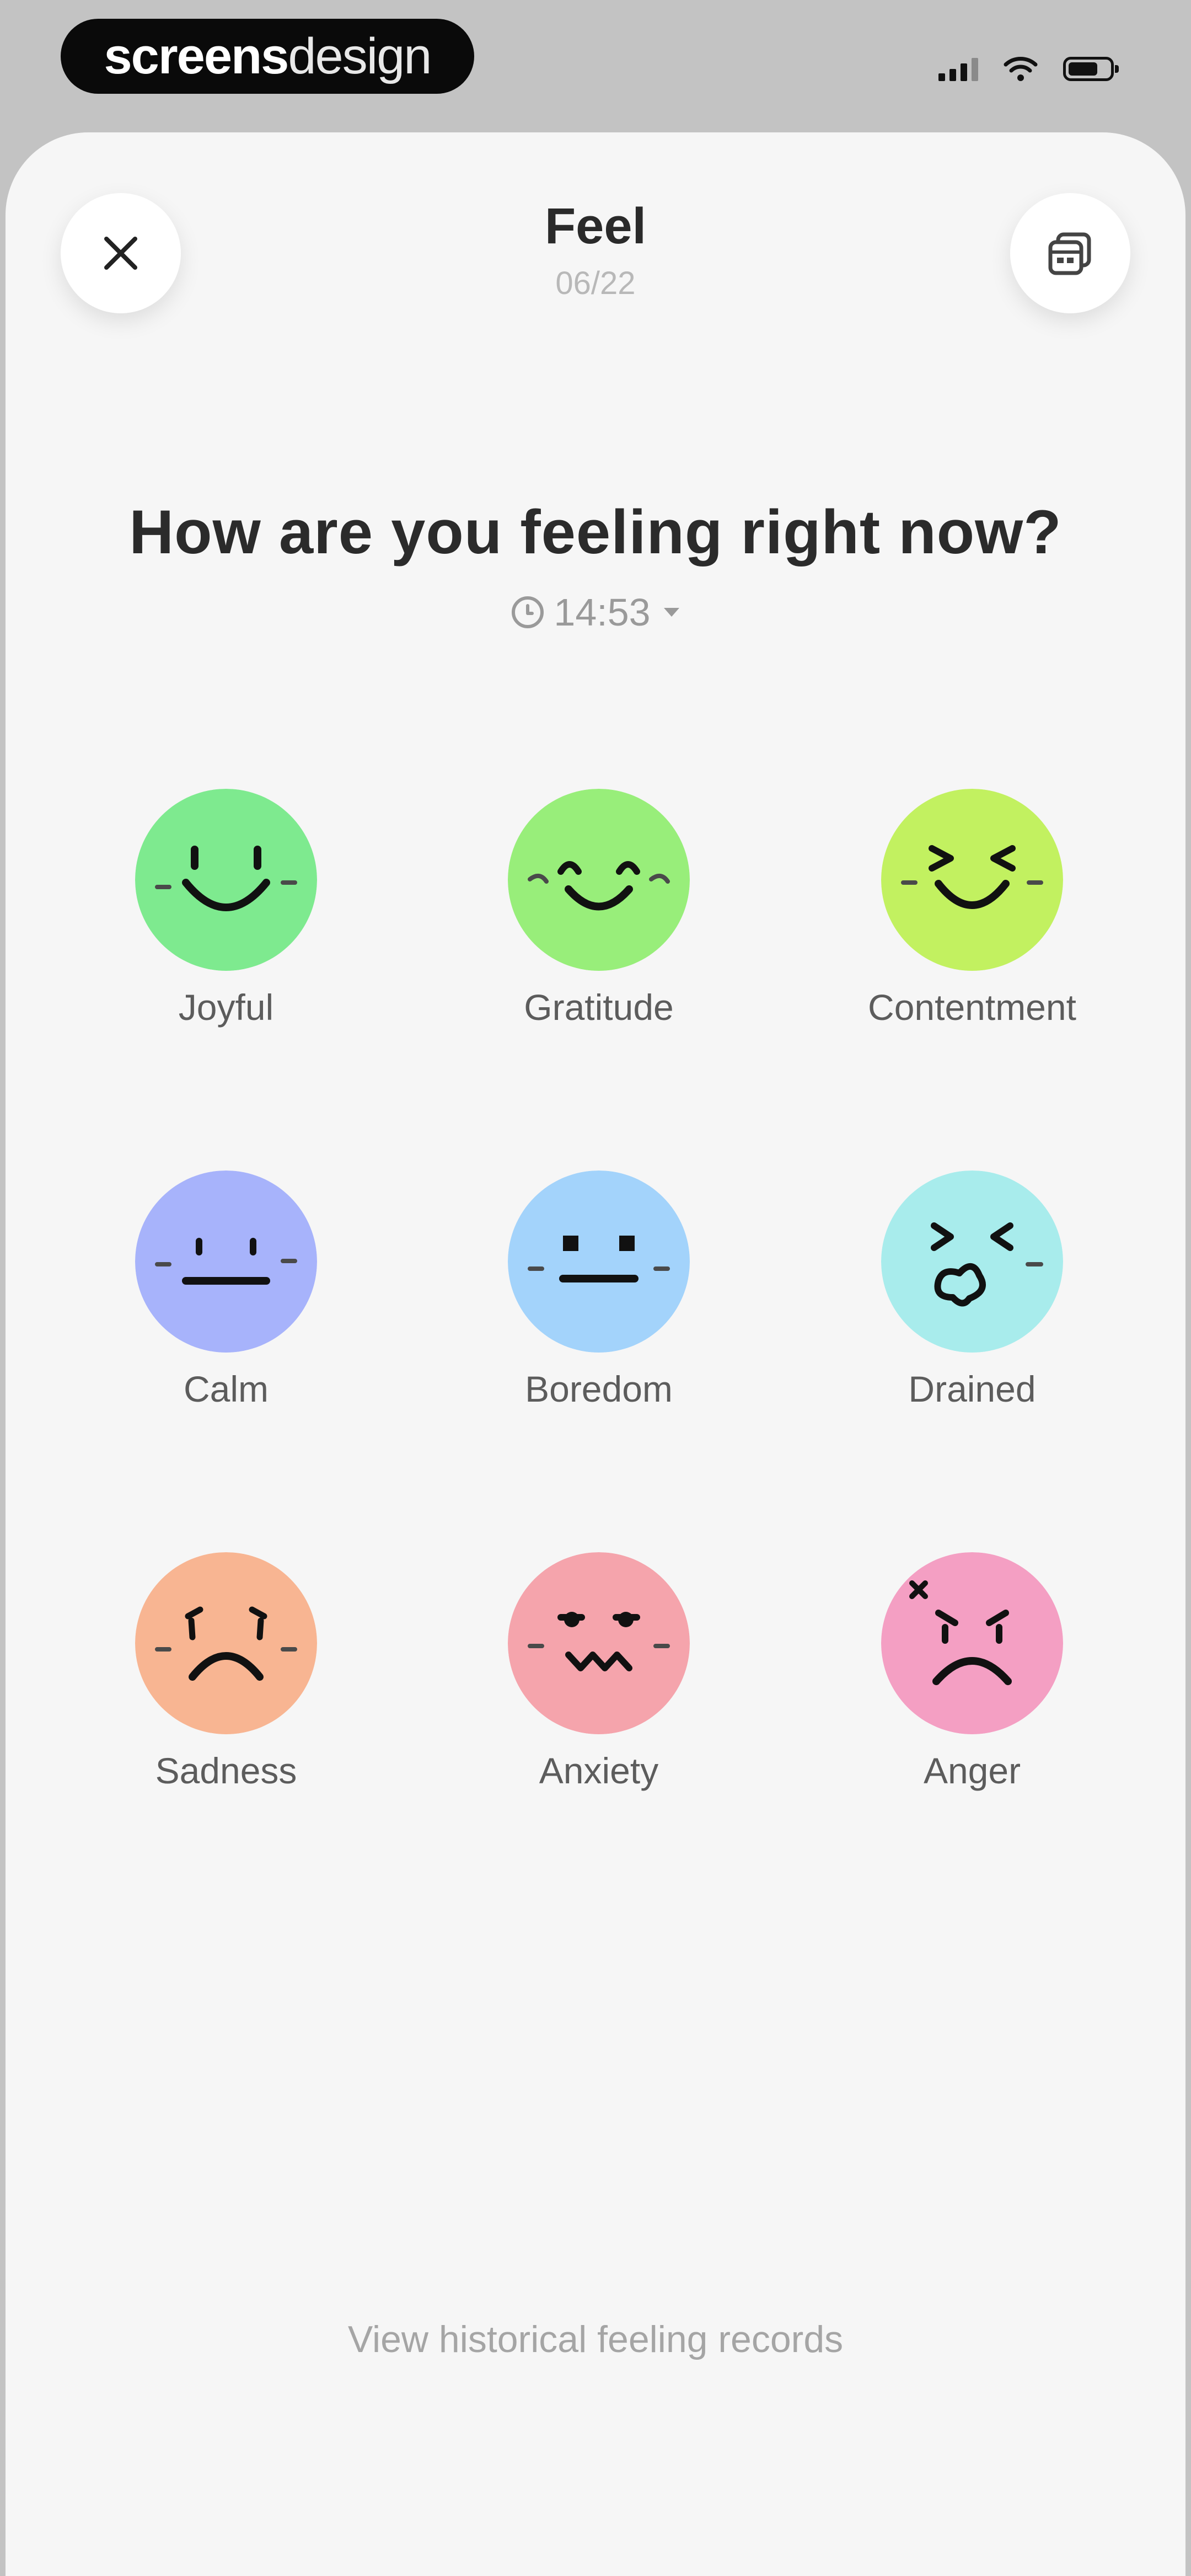 The height and width of the screenshot is (2576, 1191). What do you see at coordinates (226, 1262) in the screenshot?
I see `calm-face-icon` at bounding box center [226, 1262].